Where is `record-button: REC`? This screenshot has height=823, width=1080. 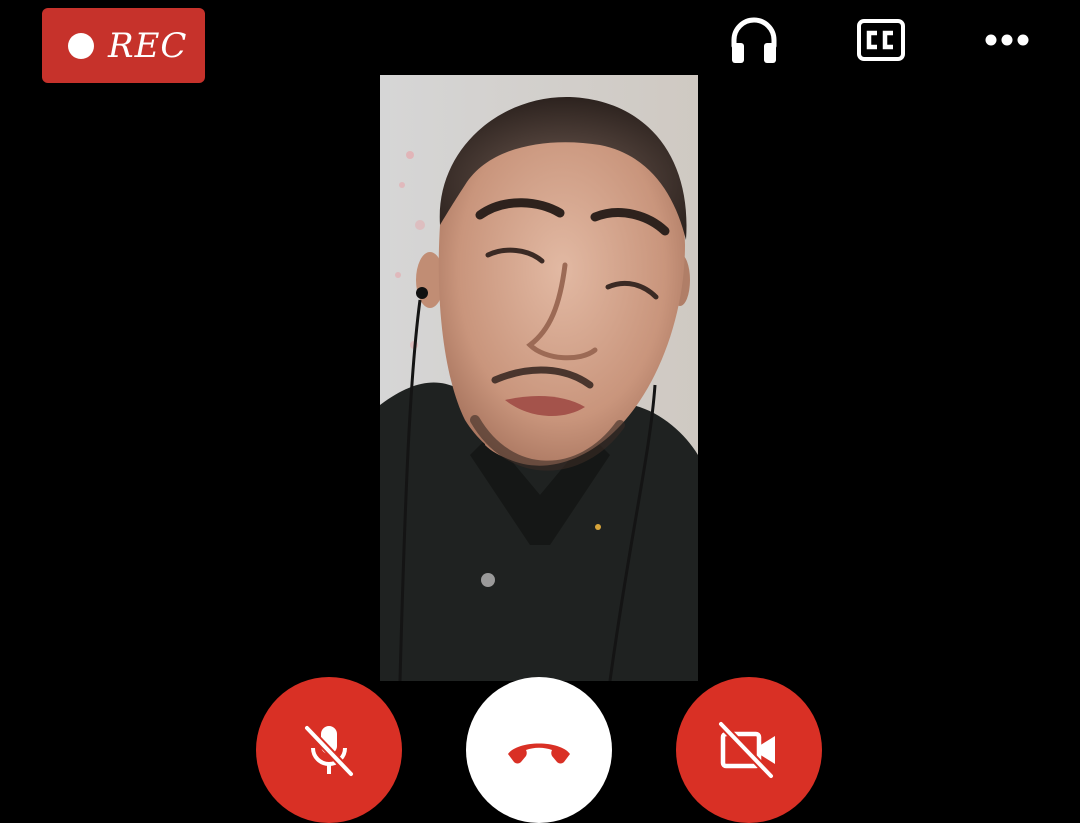
record-button: REC is located at coordinates (123, 45).